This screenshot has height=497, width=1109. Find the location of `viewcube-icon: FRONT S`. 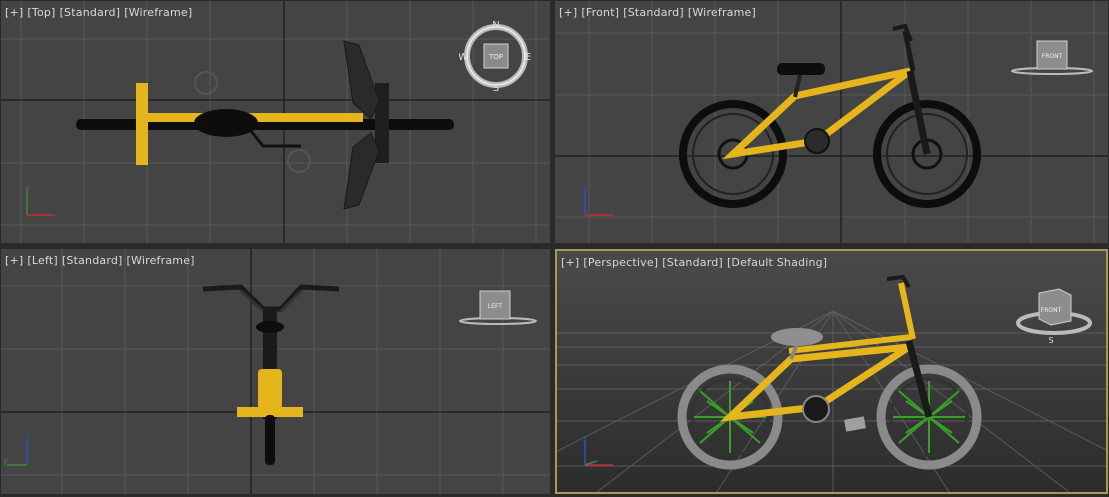

viewcube-icon: FRONT S is located at coordinates (1056, 315).